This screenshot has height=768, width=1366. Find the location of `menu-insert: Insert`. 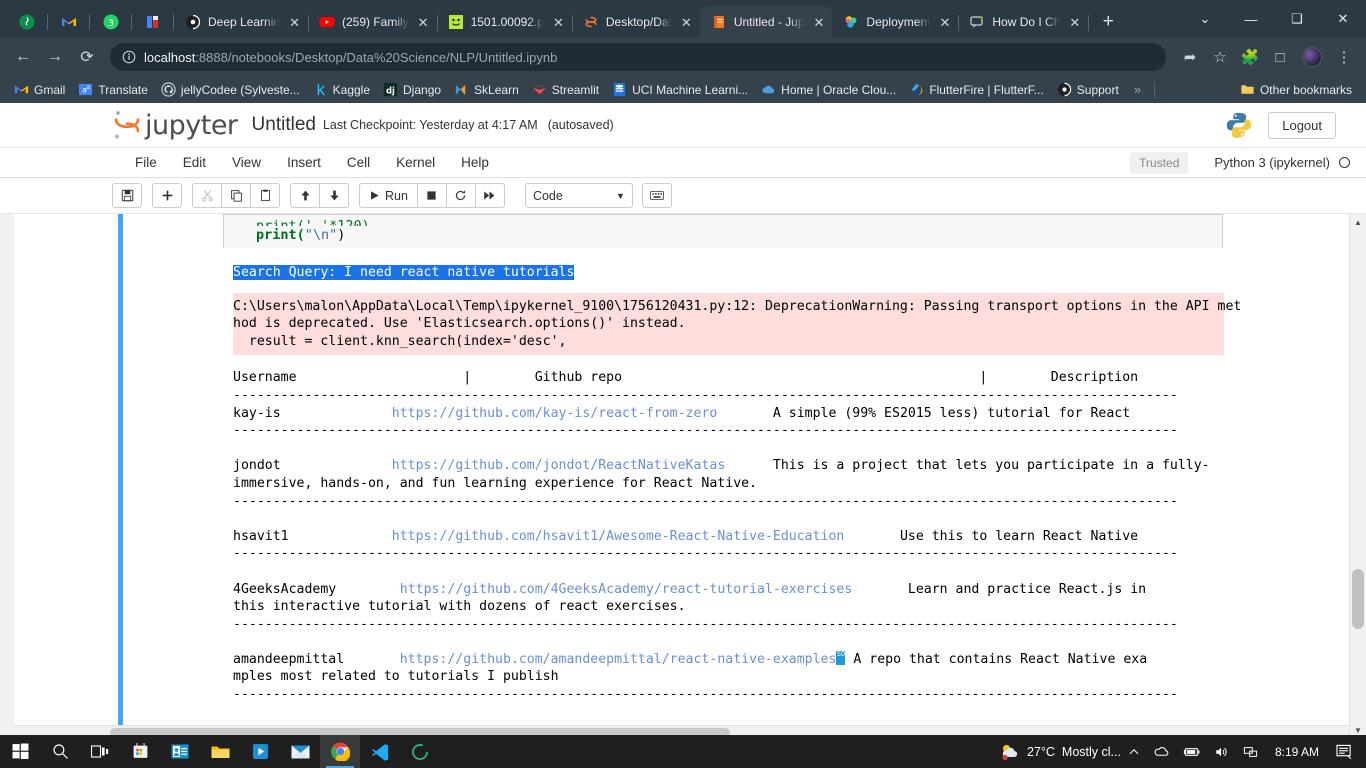

menu-insert: Insert is located at coordinates (304, 162).